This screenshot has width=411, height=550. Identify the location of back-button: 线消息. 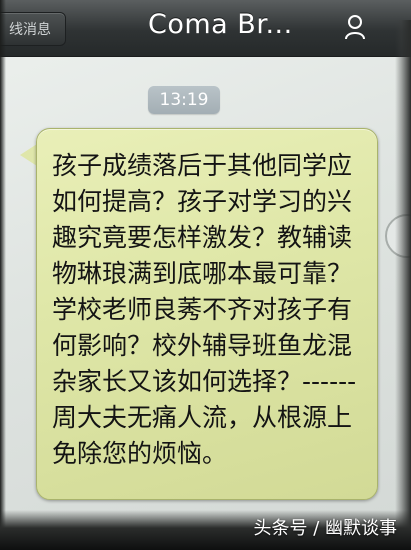
(33, 29).